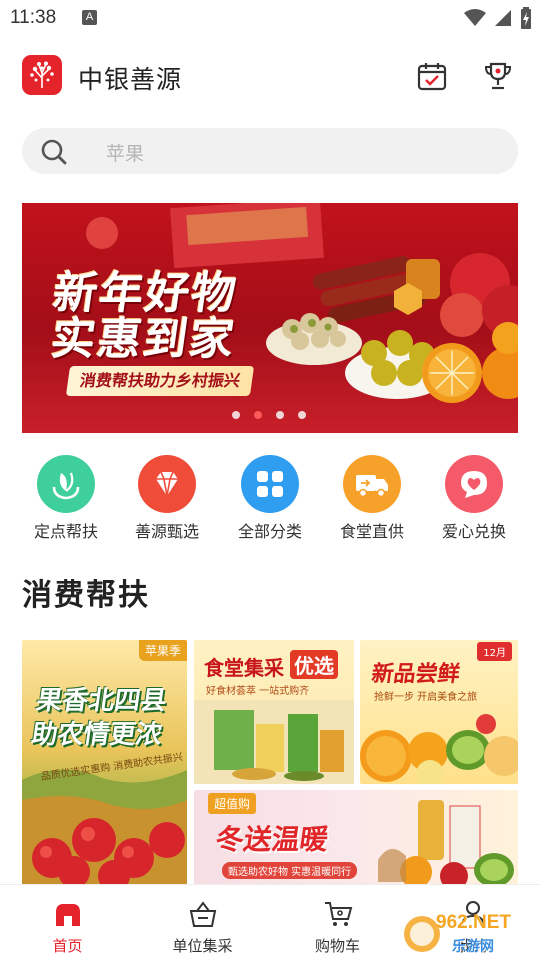 The height and width of the screenshot is (960, 540). What do you see at coordinates (526, 18) in the screenshot?
I see `battery-icon` at bounding box center [526, 18].